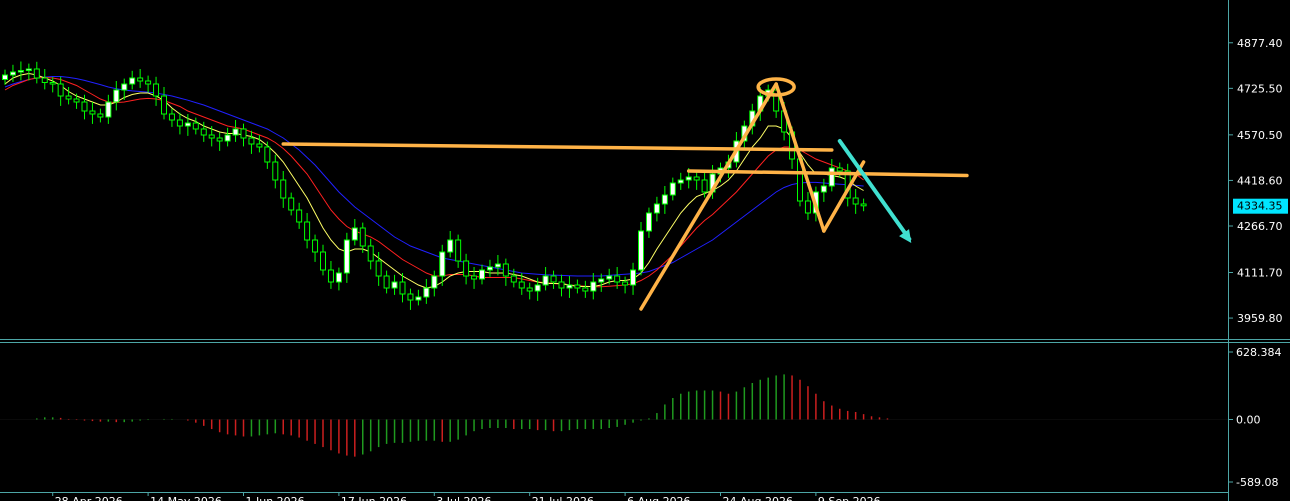 This screenshot has height=501, width=1290. I want to click on price-tick-label: 4877.40, so click(1260, 43).